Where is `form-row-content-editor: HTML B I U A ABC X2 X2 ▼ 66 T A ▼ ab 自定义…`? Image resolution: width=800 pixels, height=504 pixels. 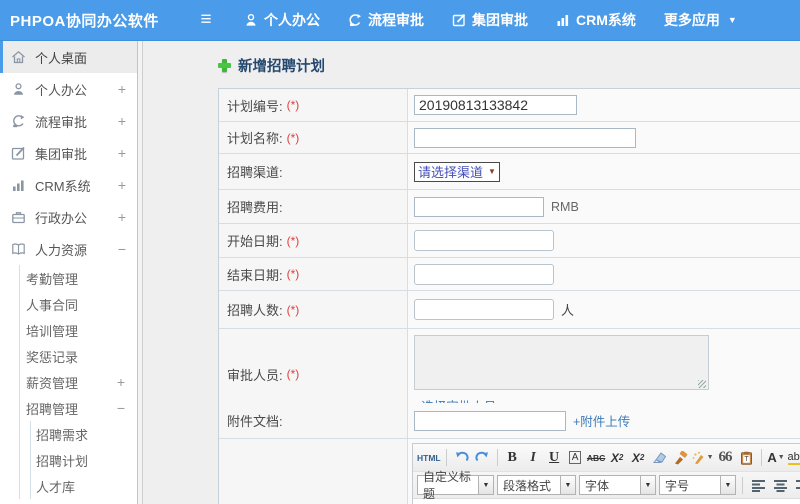 form-row-content-editor: HTML B I U A ABC X2 X2 ▼ 66 T A ▼ ab 自定义… is located at coordinates (509, 471).